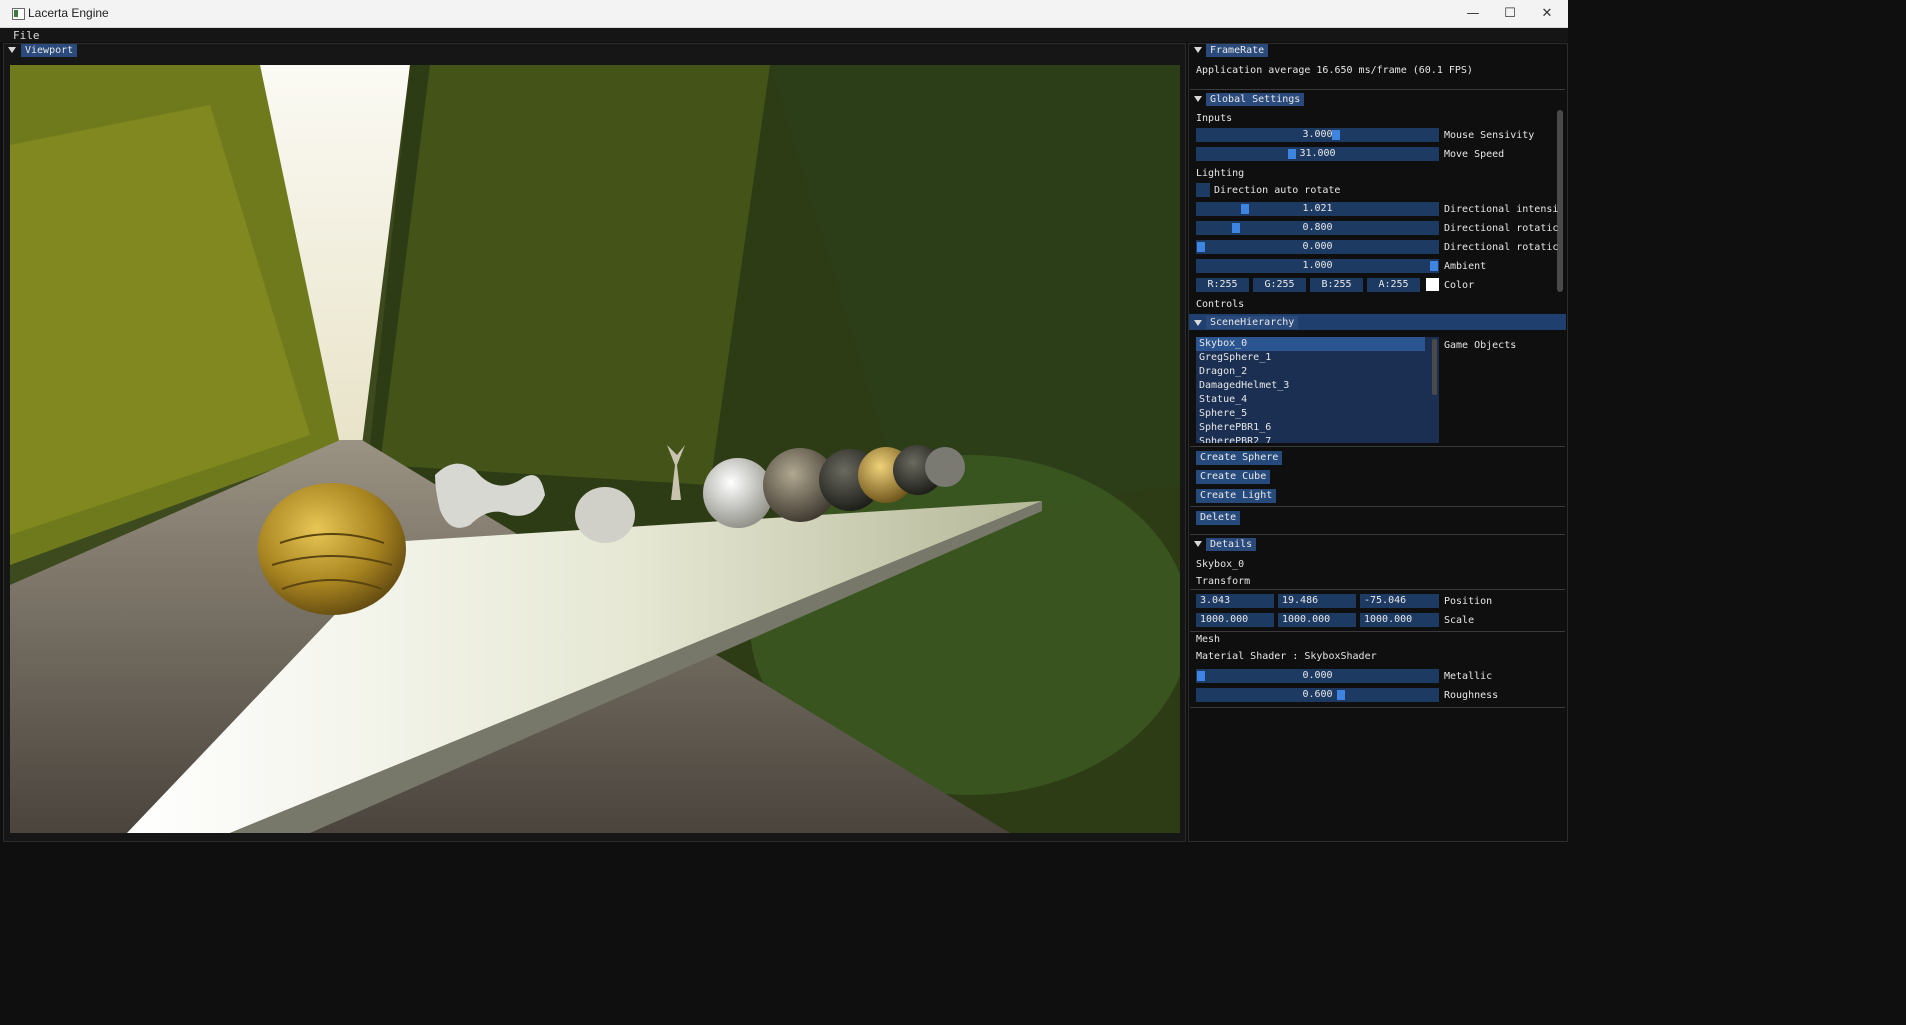 The width and height of the screenshot is (1906, 1025). Describe the element at coordinates (1399, 620) in the screenshot. I see `scale-z-field: 1000.000` at that location.